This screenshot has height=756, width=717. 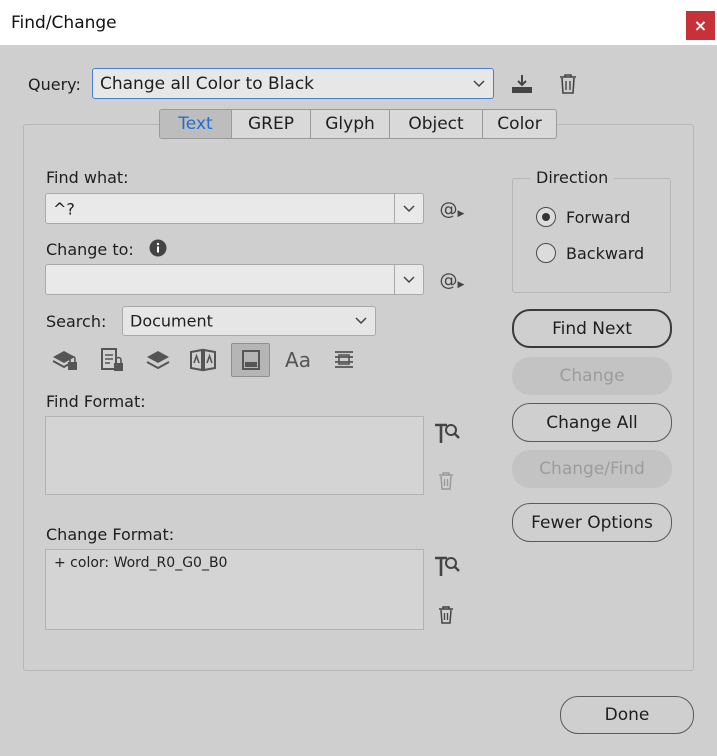 I want to click on include-master-pages-icon, so click(x=203, y=360).